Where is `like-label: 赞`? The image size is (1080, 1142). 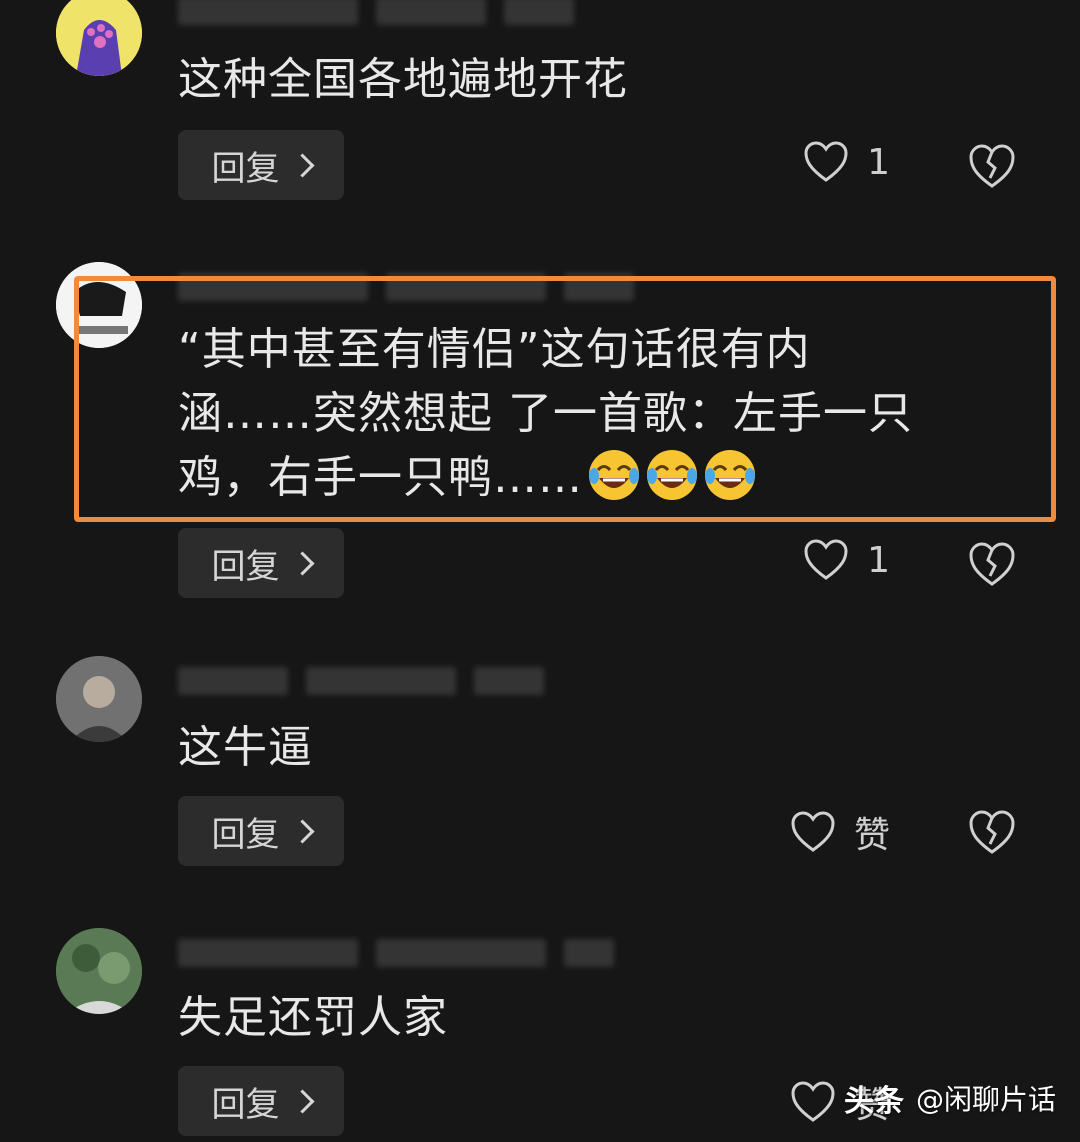
like-label: 赞 is located at coordinates (871, 835).